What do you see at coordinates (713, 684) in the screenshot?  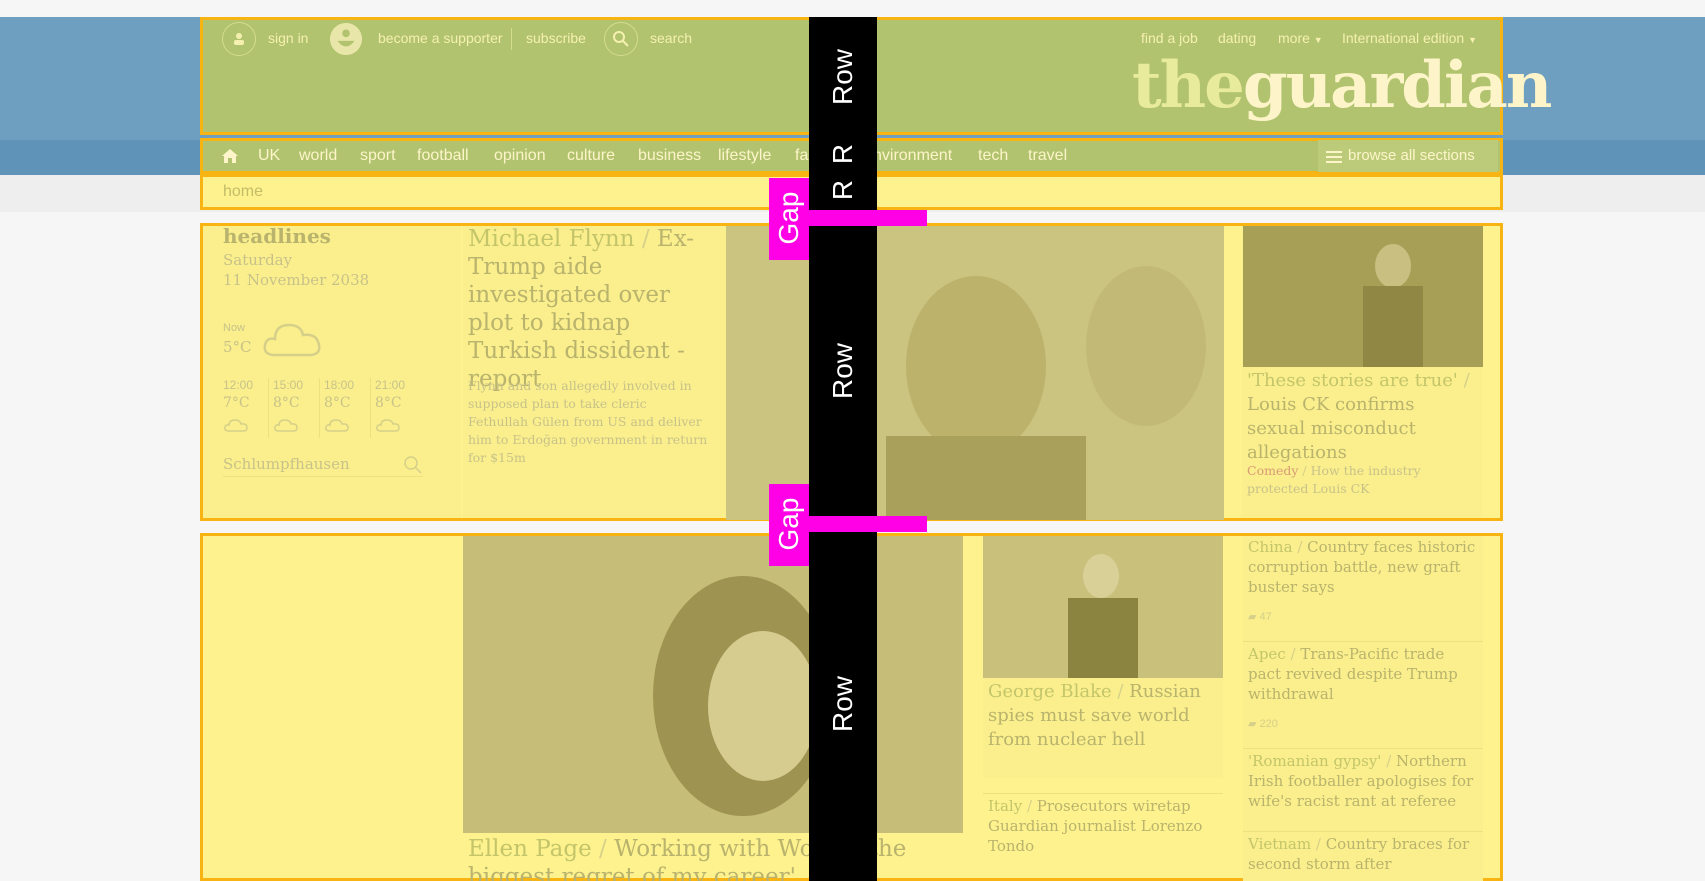 I see `ellen-image` at bounding box center [713, 684].